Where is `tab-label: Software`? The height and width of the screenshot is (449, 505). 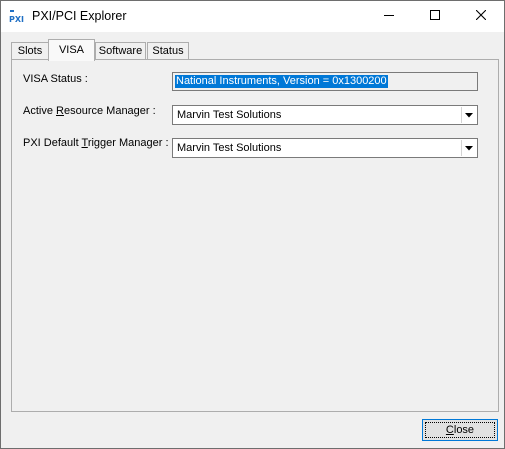 tab-label: Software is located at coordinates (120, 51).